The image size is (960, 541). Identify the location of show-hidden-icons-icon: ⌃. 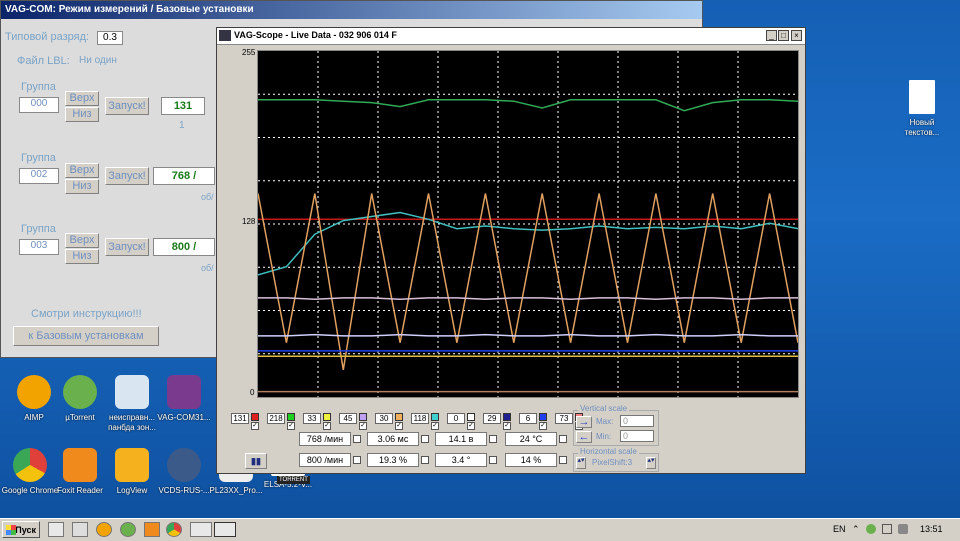
(856, 529).